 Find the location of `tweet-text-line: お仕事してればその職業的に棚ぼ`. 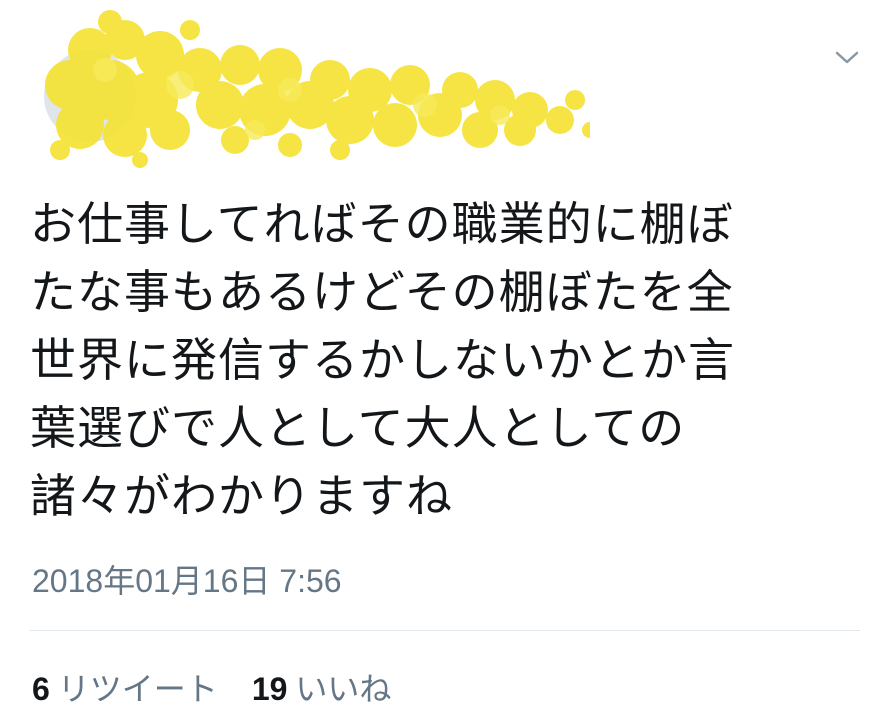

tweet-text-line: お仕事してればその職業的に棚ぼ is located at coordinates (382, 224).